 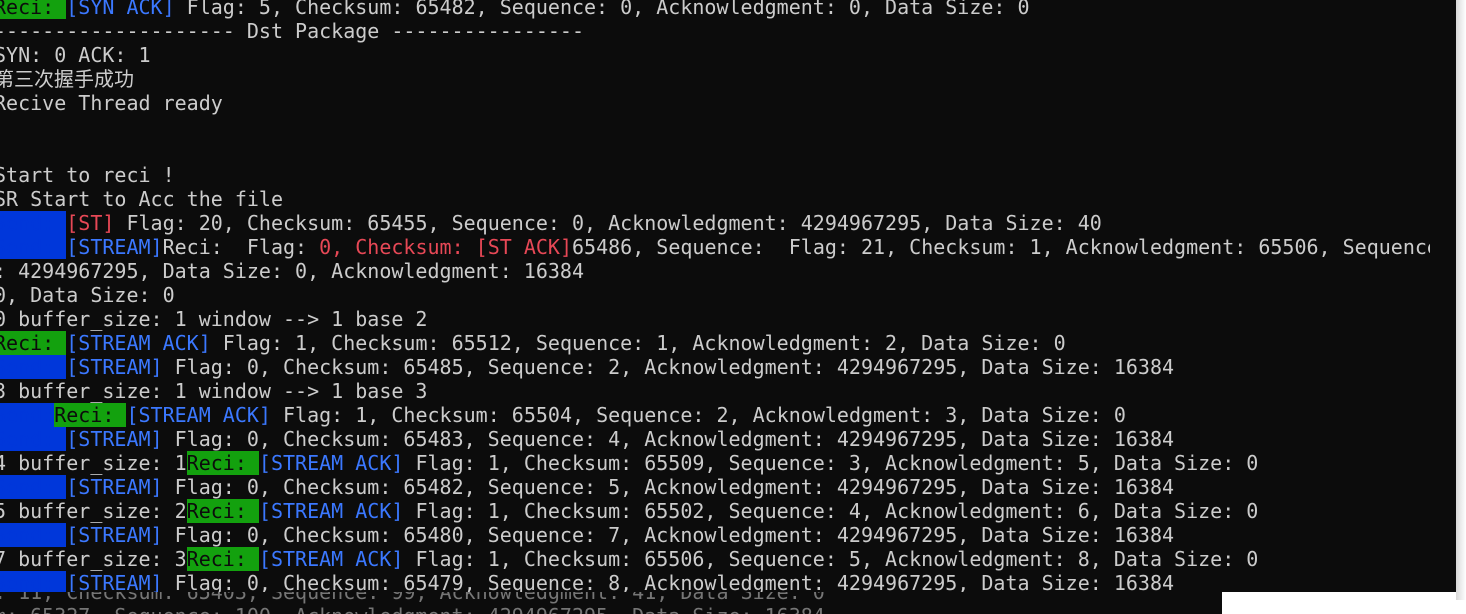 What do you see at coordinates (719, 175) in the screenshot?
I see `console-line: Start to reci !` at bounding box center [719, 175].